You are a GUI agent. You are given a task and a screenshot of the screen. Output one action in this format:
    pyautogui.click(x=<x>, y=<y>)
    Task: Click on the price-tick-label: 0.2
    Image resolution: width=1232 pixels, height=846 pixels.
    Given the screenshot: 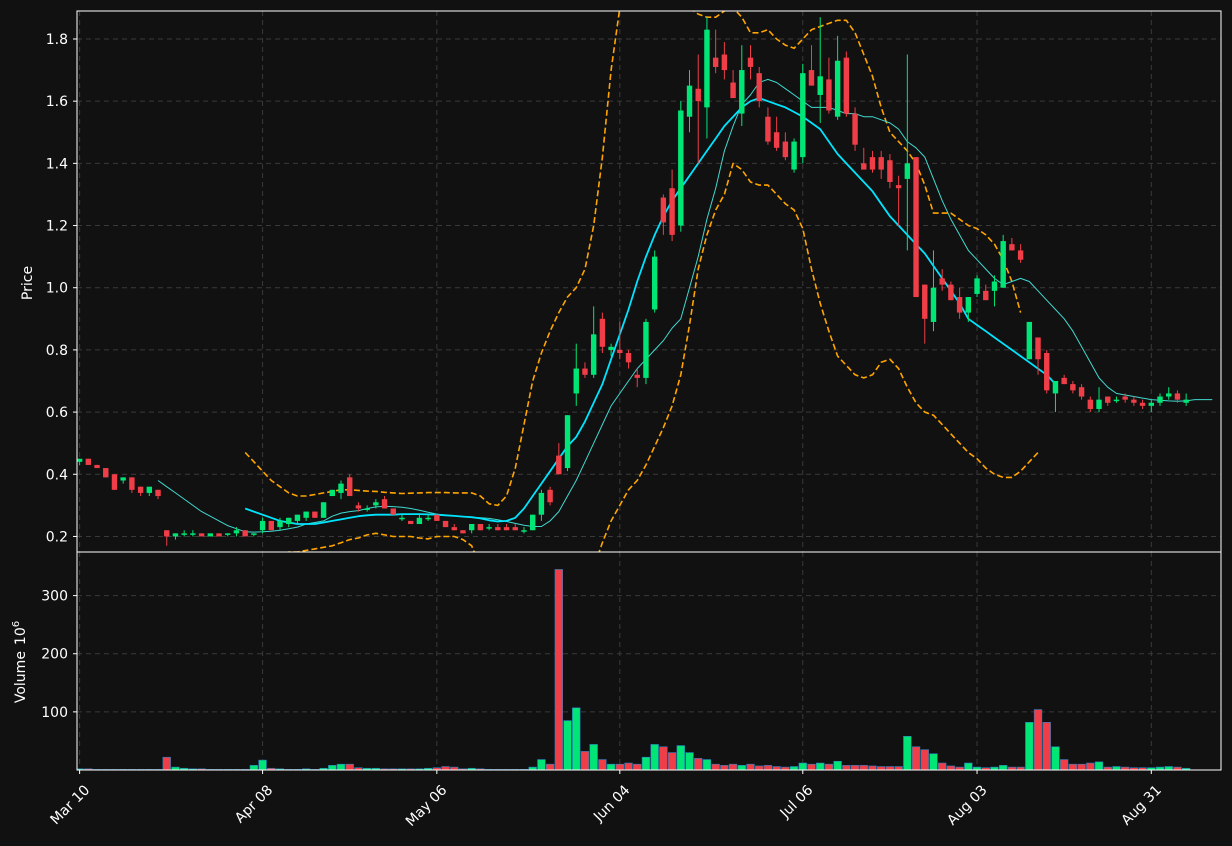 What is the action you would take?
    pyautogui.click(x=57, y=537)
    